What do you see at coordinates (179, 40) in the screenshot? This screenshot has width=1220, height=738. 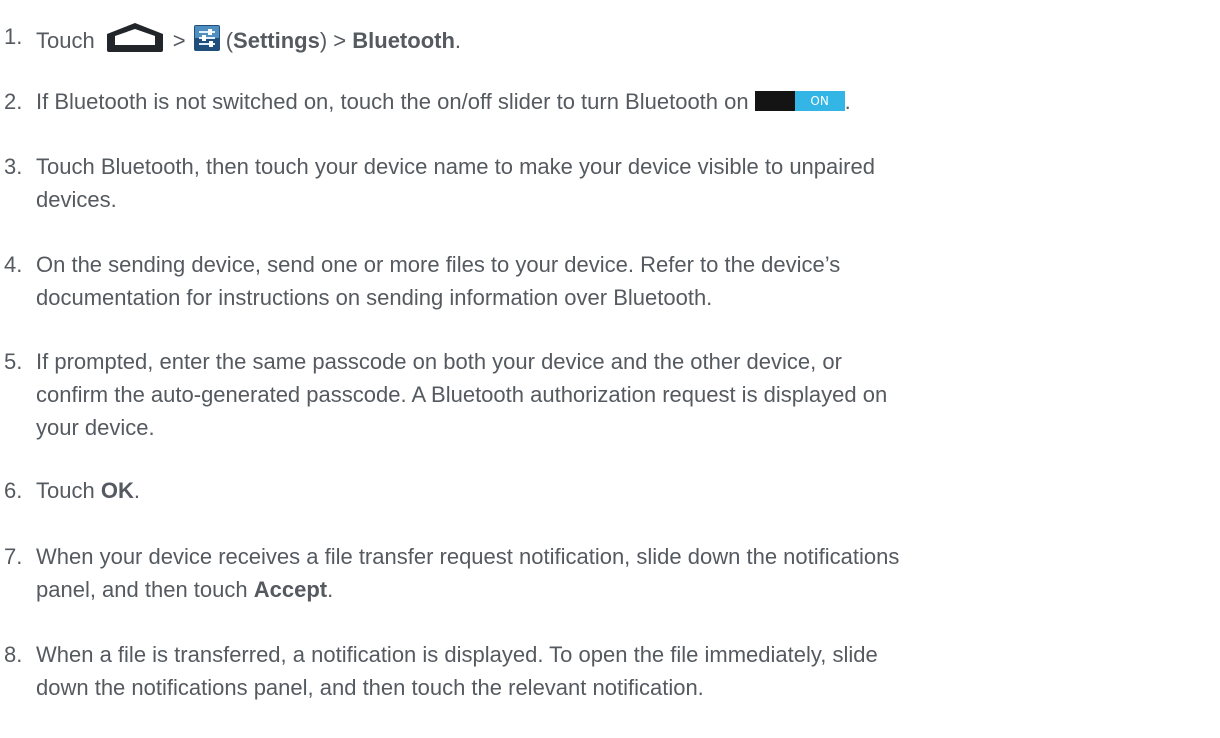 I see `step-text-part: >` at bounding box center [179, 40].